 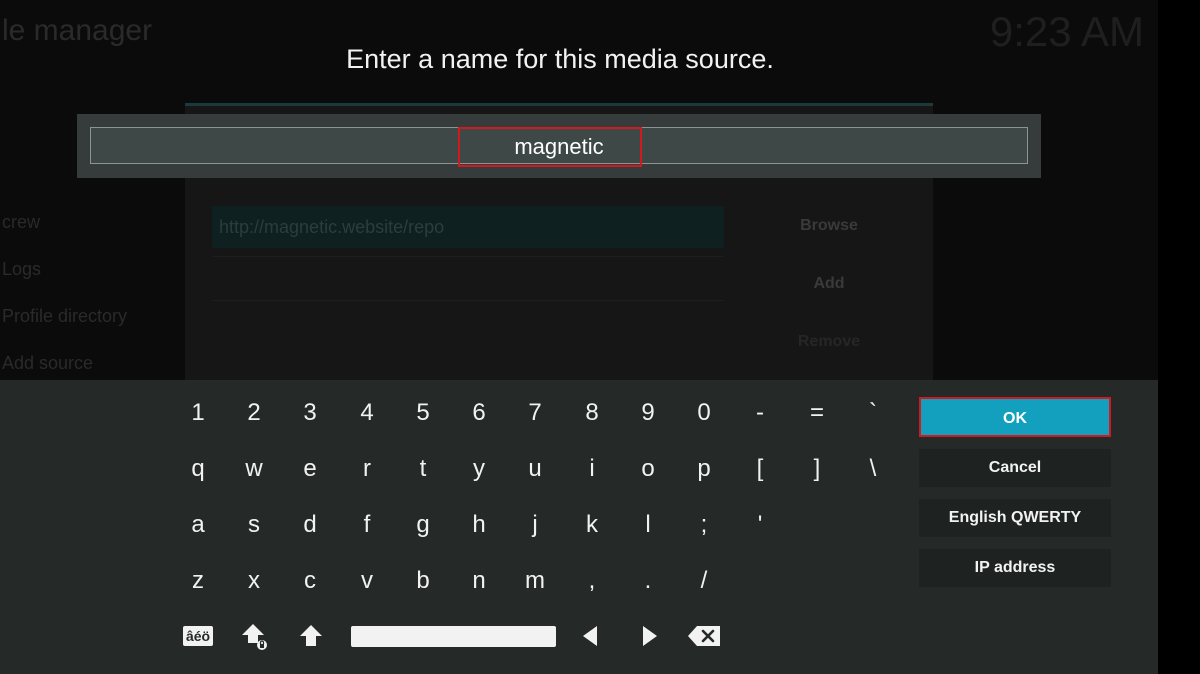 What do you see at coordinates (760, 525) in the screenshot?
I see `key: '` at bounding box center [760, 525].